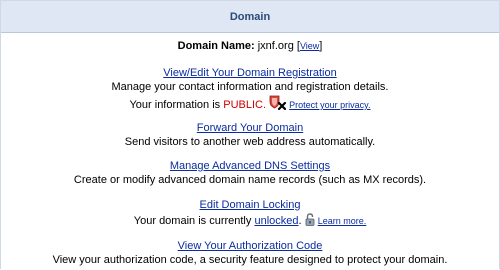 Image resolution: width=500 pixels, height=270 pixels. I want to click on locking-status-value-link: unlocked, so click(276, 221).